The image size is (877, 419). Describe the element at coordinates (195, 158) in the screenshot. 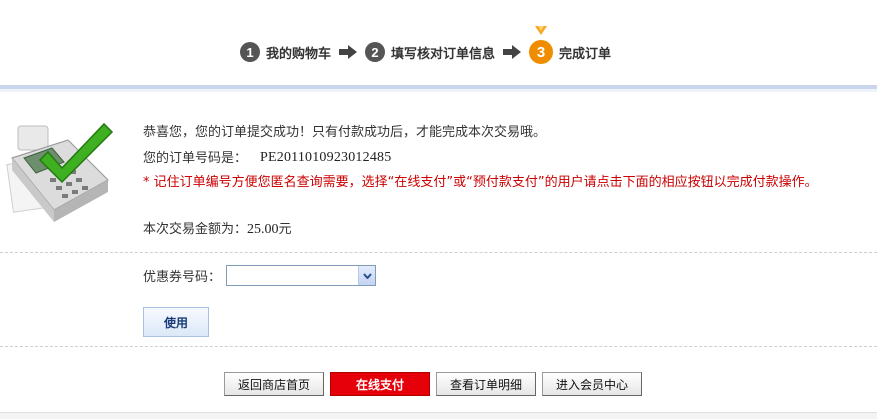

I see `order-number-label: 您的订单号码是：` at that location.